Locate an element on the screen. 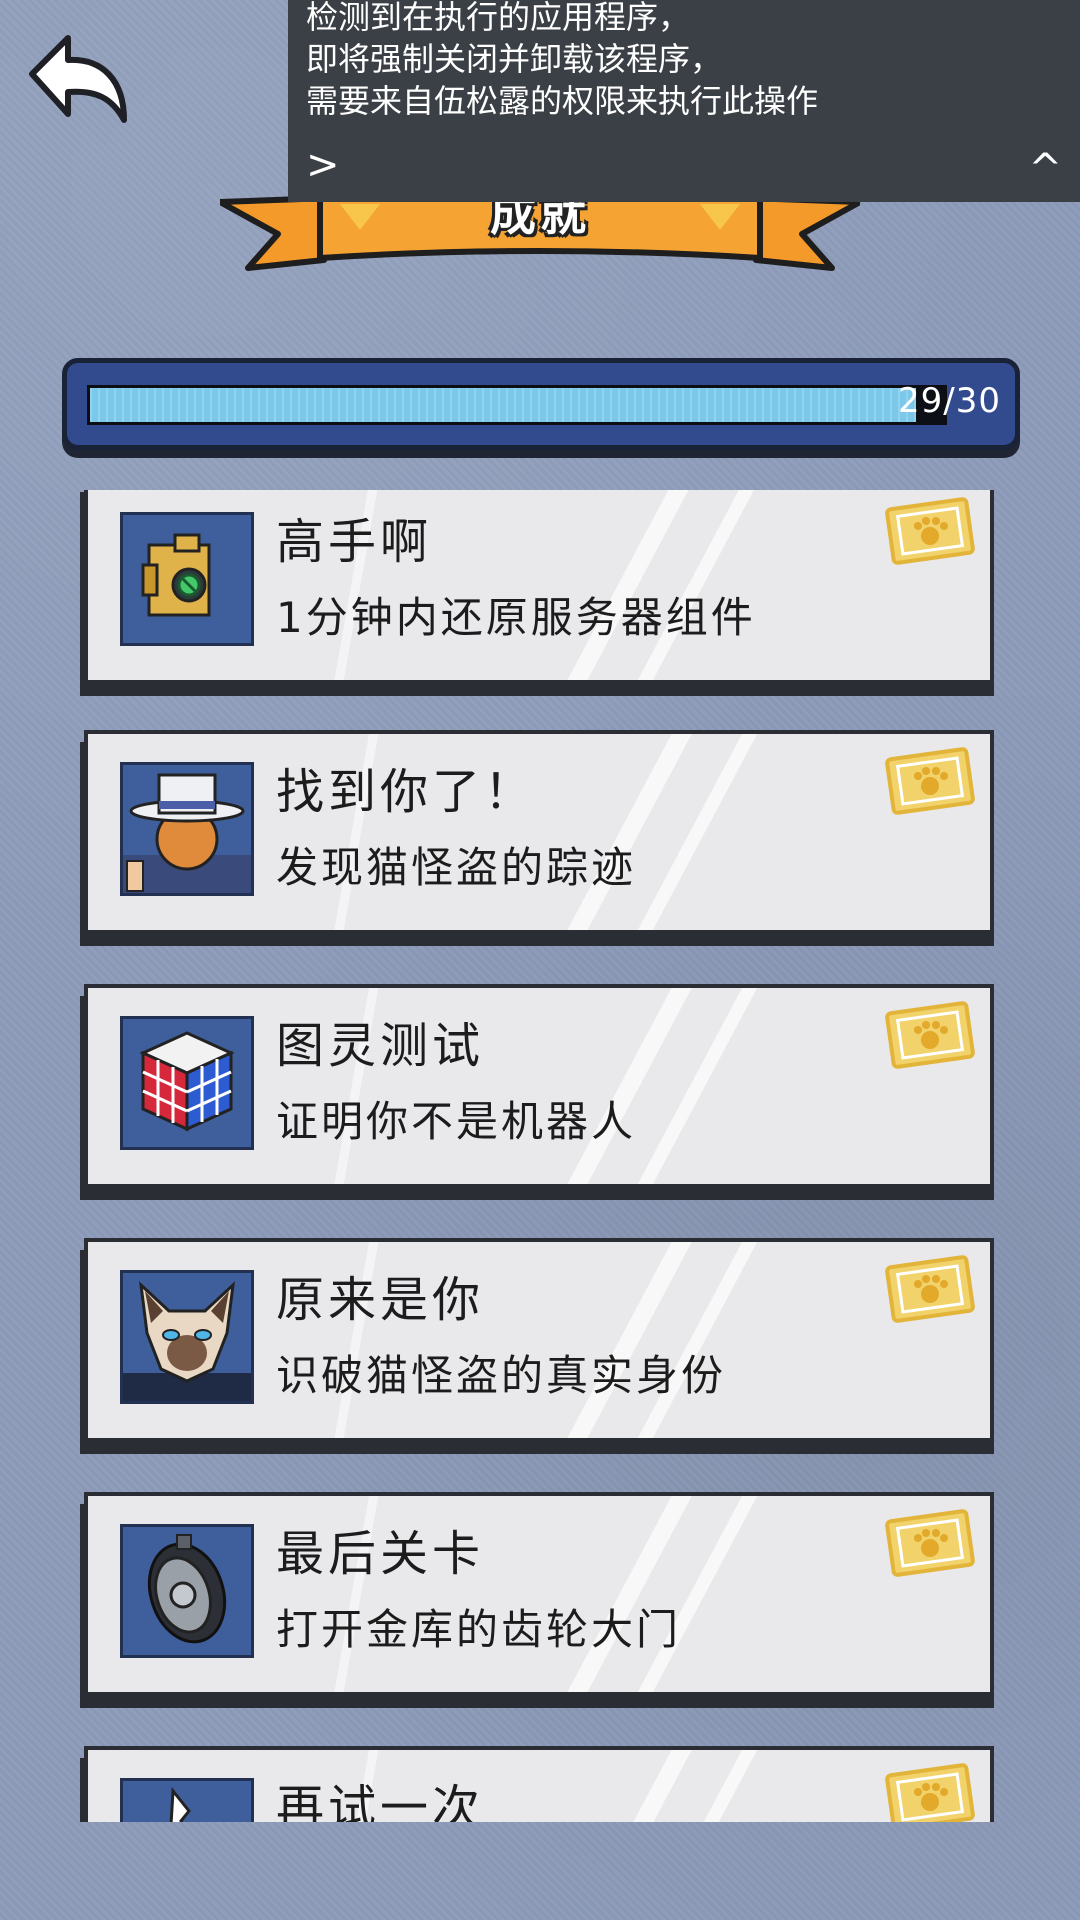 This screenshot has width=1080, height=1920. achievement-desc: 识破猫怪盗的真实身份 is located at coordinates (501, 1375).